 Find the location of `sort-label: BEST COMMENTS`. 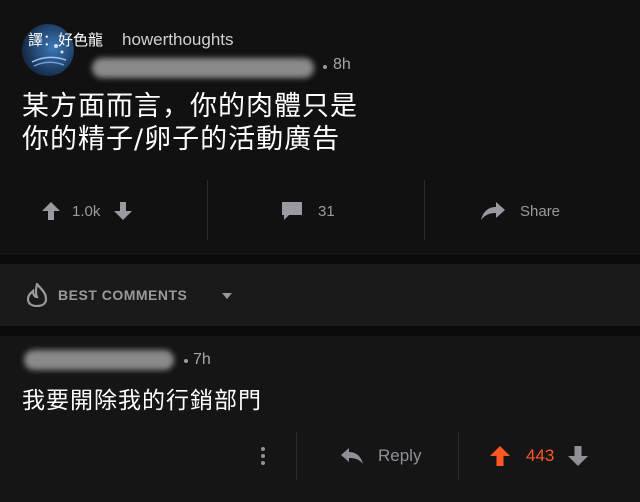

sort-label: BEST COMMENTS is located at coordinates (123, 295).